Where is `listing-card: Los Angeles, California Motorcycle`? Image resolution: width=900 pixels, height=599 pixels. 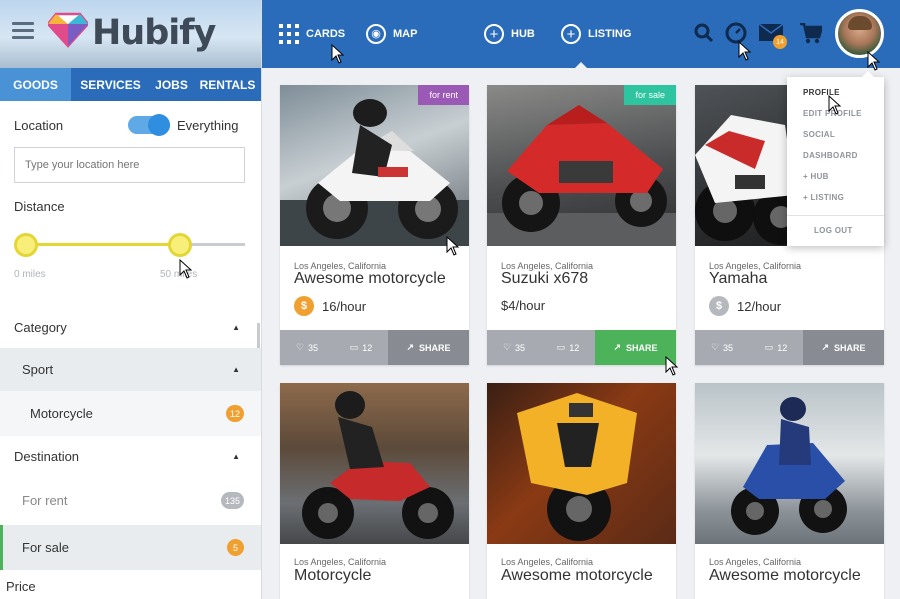 listing-card: Los Angeles, California Motorcycle is located at coordinates (374, 491).